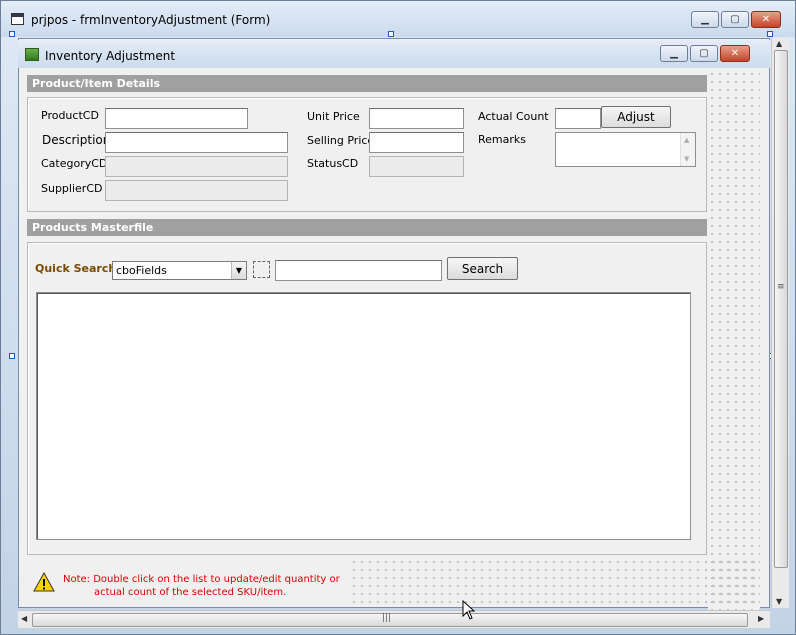 The image size is (796, 635). What do you see at coordinates (190, 592) in the screenshot?
I see `note-line-2: actual count of the selected SKU/item.` at bounding box center [190, 592].